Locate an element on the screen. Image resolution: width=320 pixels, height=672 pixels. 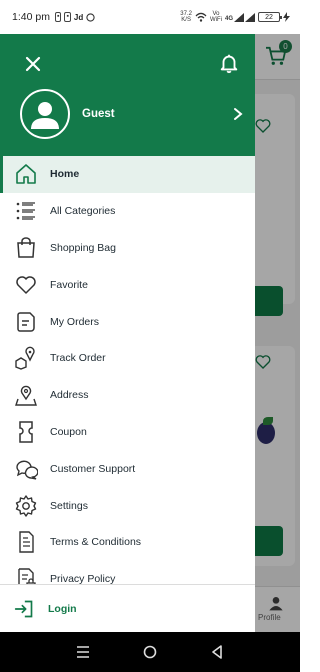
battery-icon: 22 is located at coordinates (270, 17).